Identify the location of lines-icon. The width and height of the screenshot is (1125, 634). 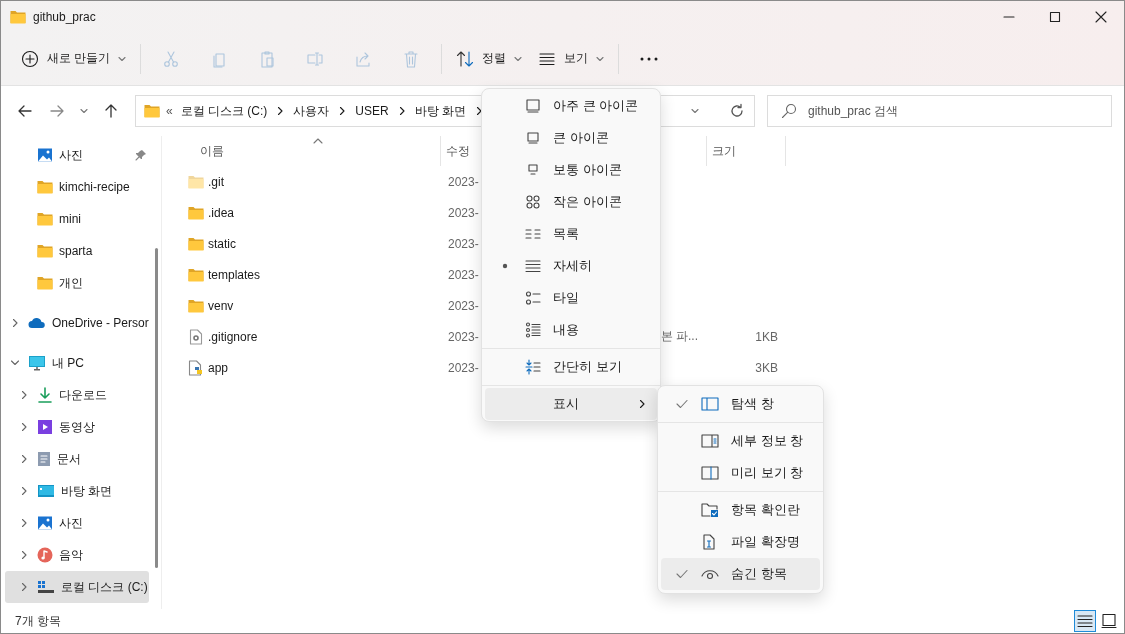
(533, 266).